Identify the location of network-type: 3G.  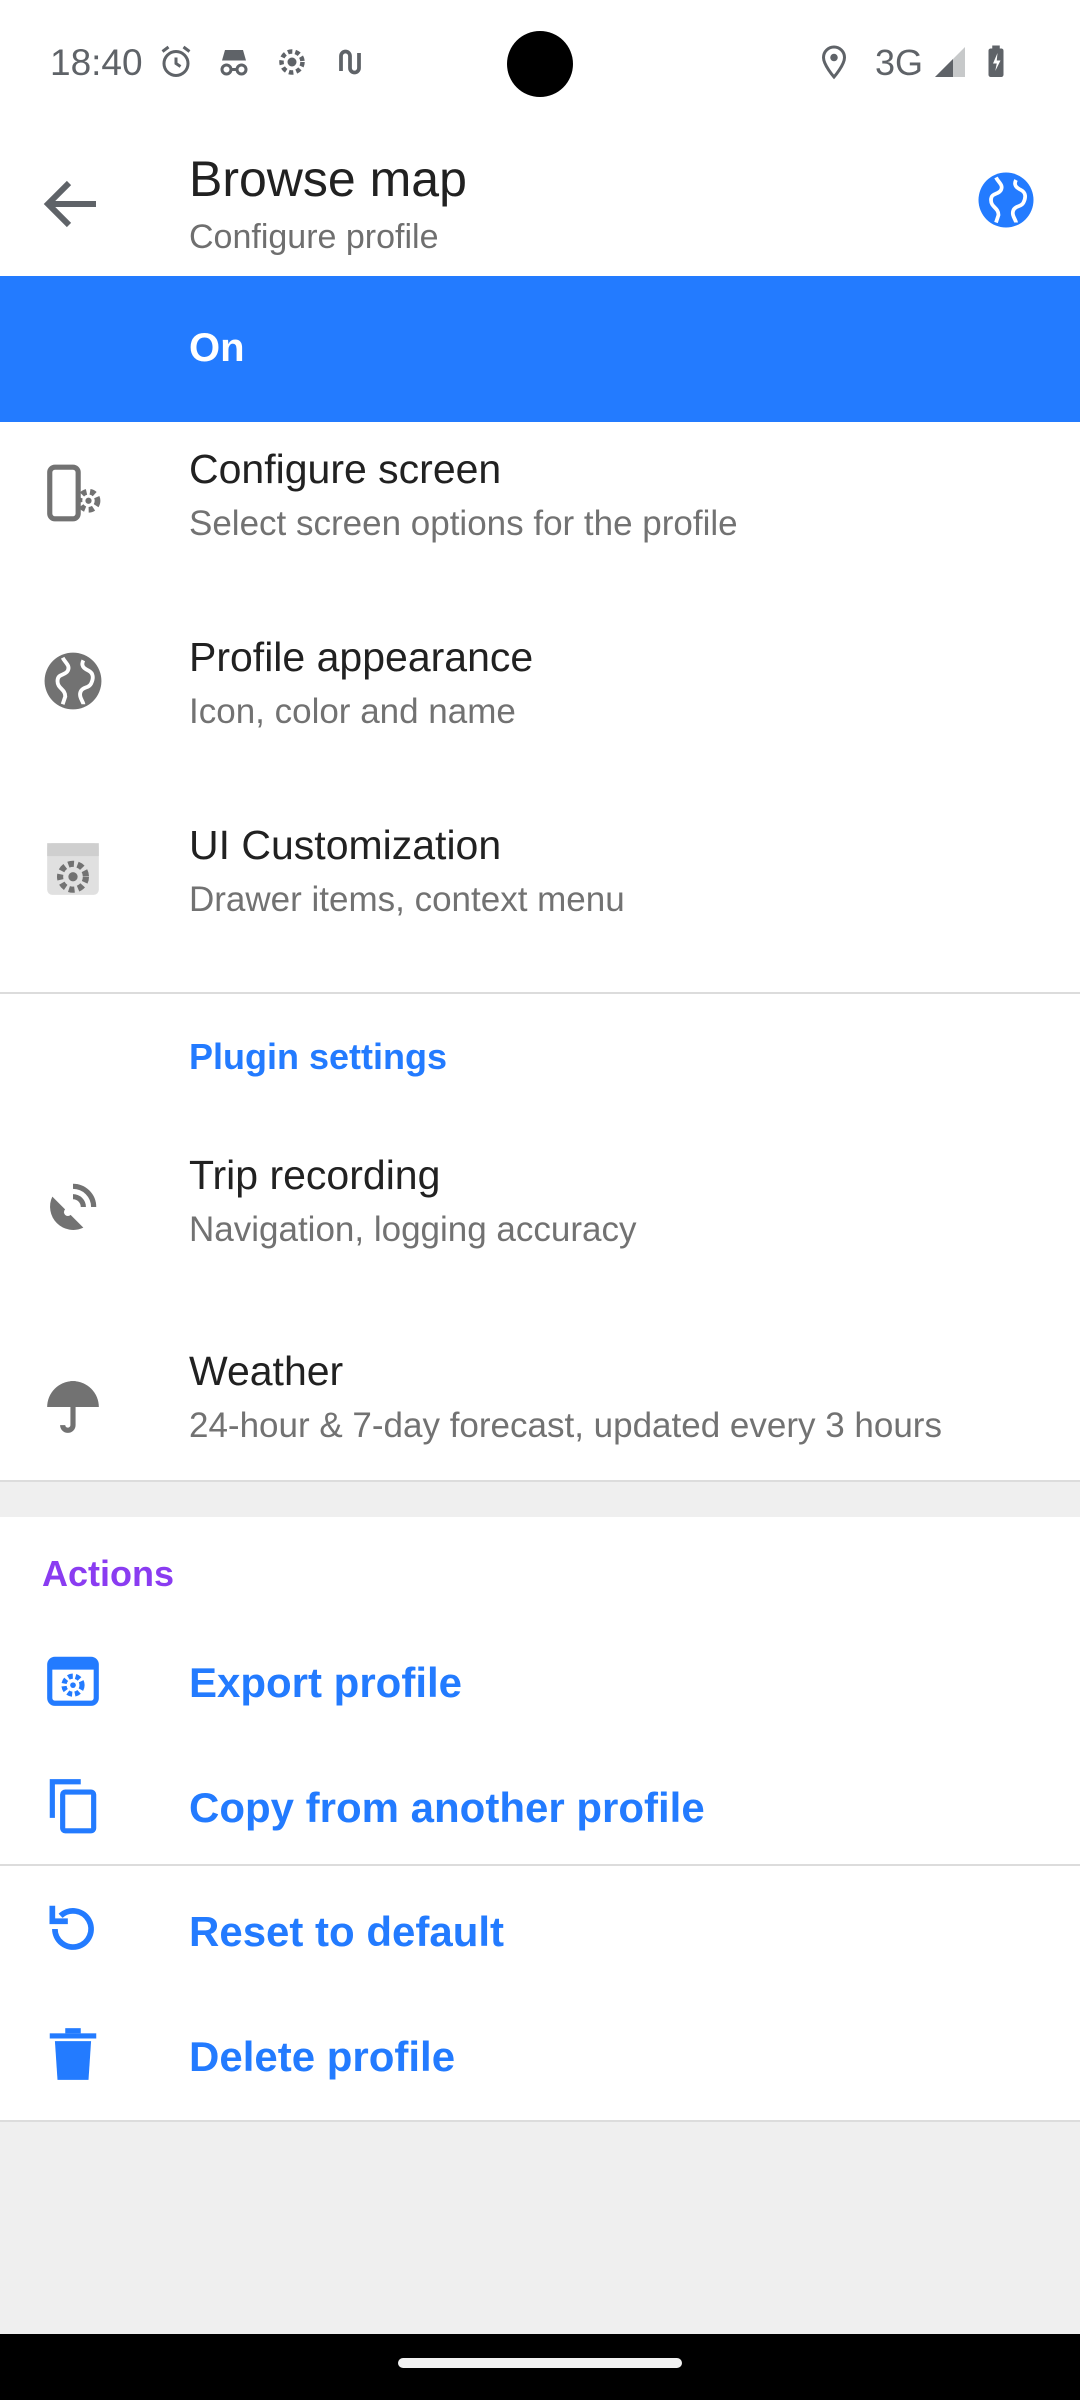
(899, 62).